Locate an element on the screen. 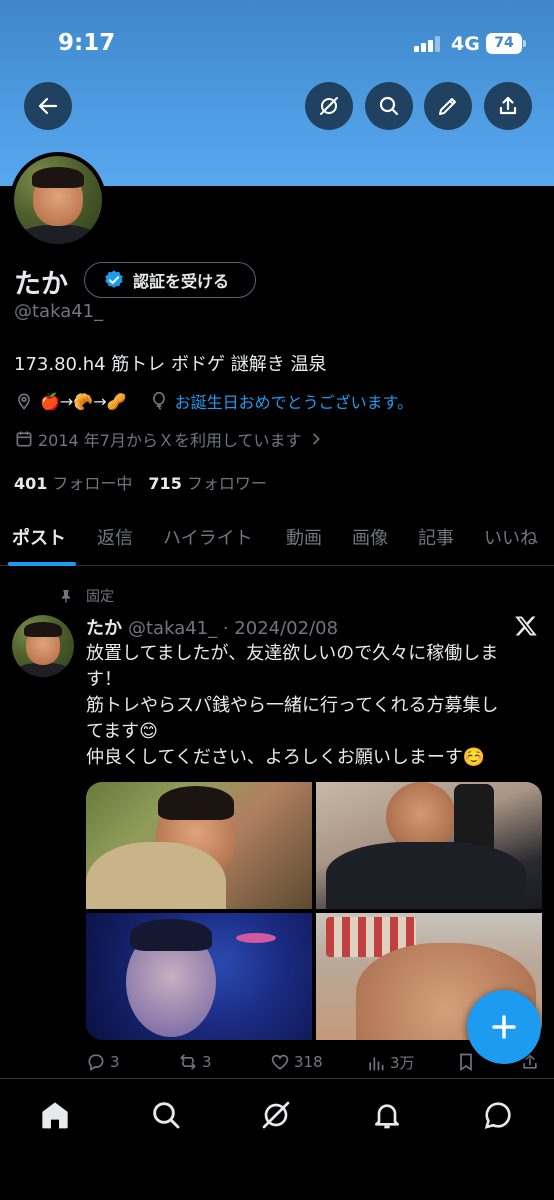 The image size is (554, 1200). pinned-label: 固定 is located at coordinates (100, 597).